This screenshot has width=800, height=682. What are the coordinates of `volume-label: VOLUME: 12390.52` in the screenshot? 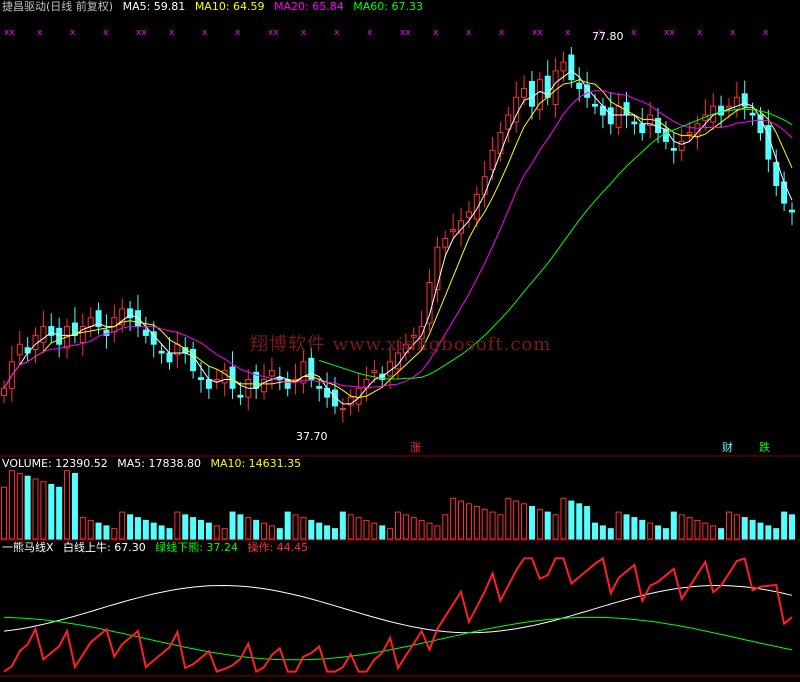 It's located at (55, 463).